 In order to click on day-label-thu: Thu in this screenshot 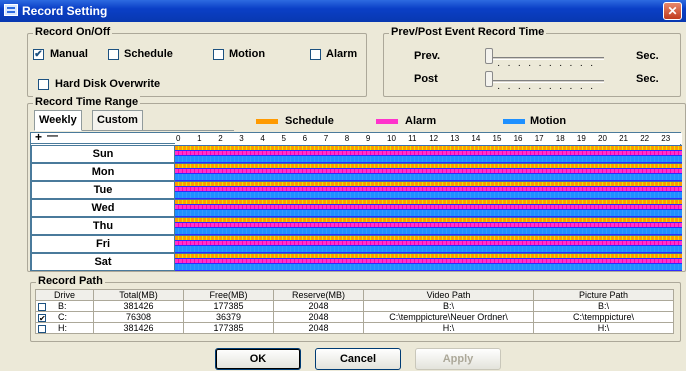, I will do `click(103, 226)`.